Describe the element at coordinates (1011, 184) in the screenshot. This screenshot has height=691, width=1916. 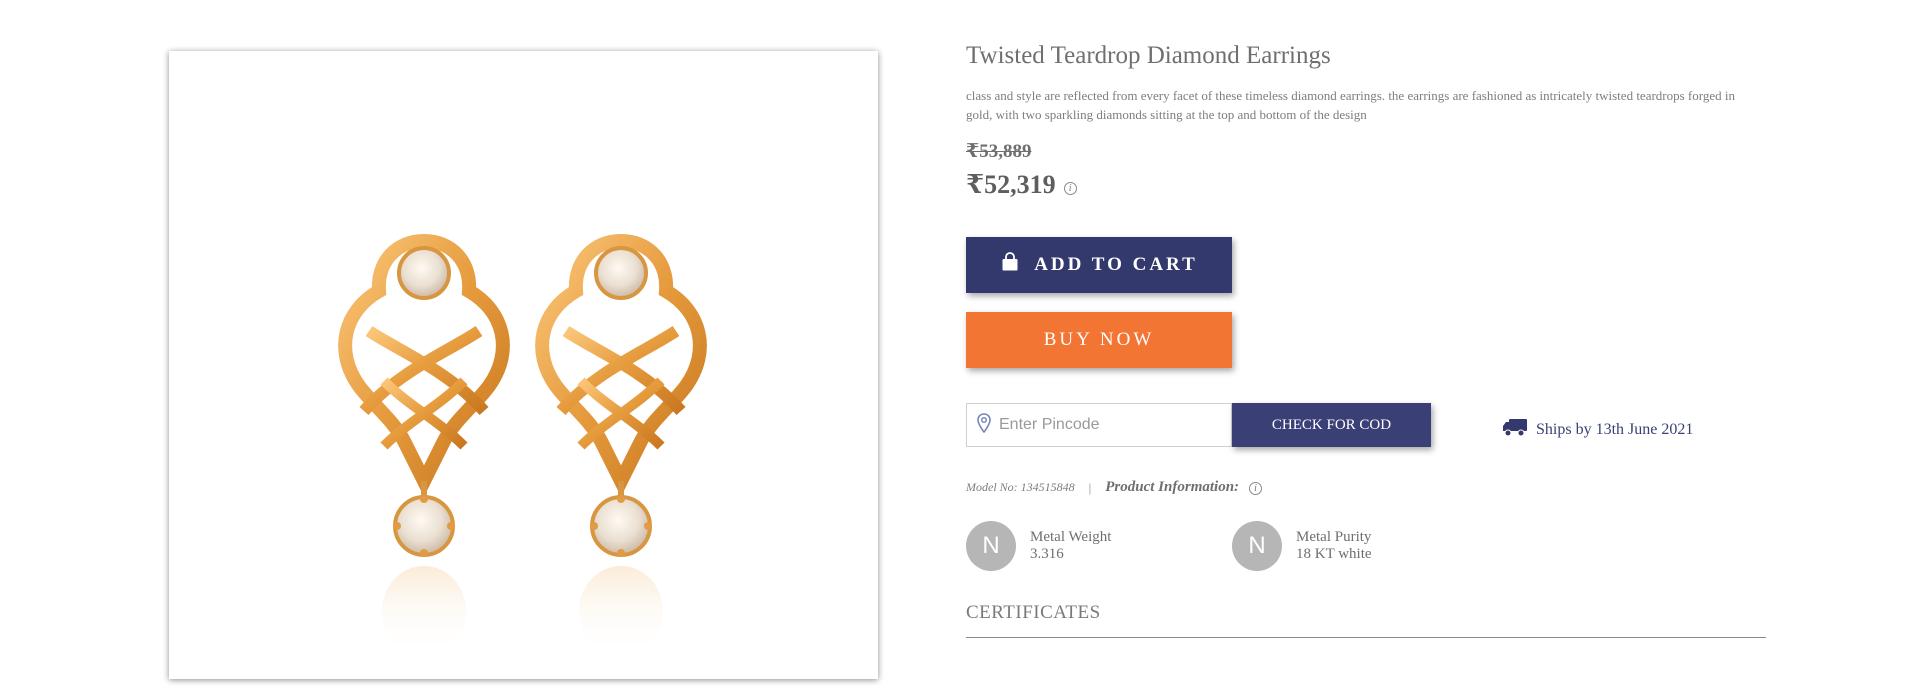
I see `current-price: ₹52,319` at that location.